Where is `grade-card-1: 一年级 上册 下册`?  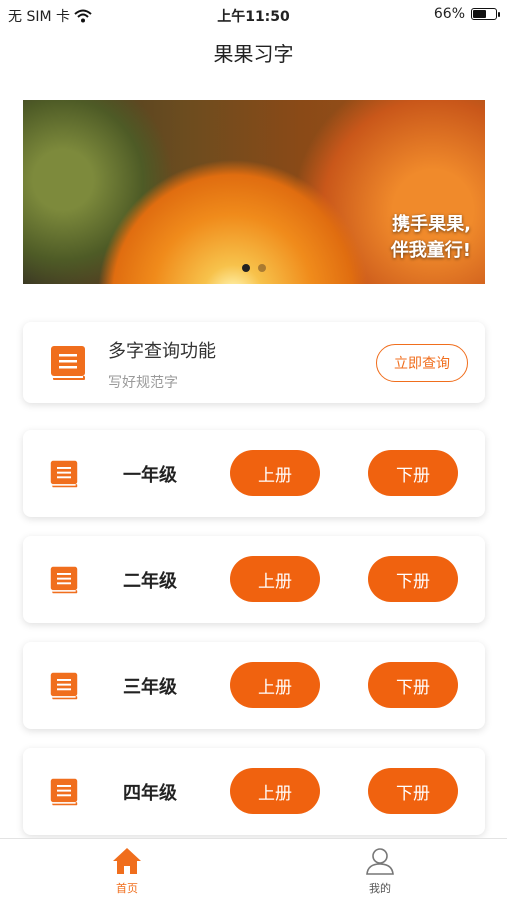
grade-card-1: 一年级 上册 下册 is located at coordinates (254, 473).